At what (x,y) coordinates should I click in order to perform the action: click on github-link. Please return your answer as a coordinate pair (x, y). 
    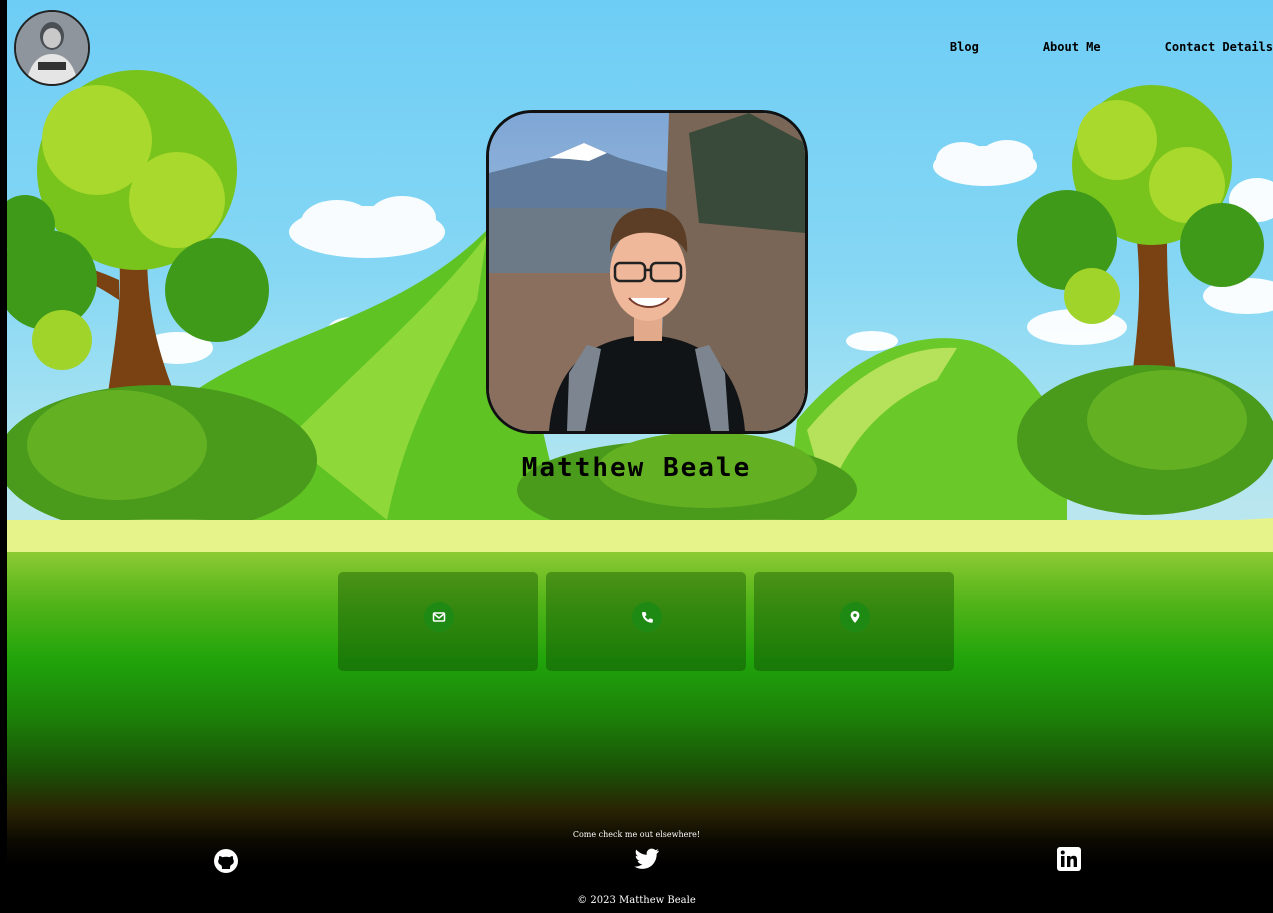
    Looking at the image, I should click on (226, 861).